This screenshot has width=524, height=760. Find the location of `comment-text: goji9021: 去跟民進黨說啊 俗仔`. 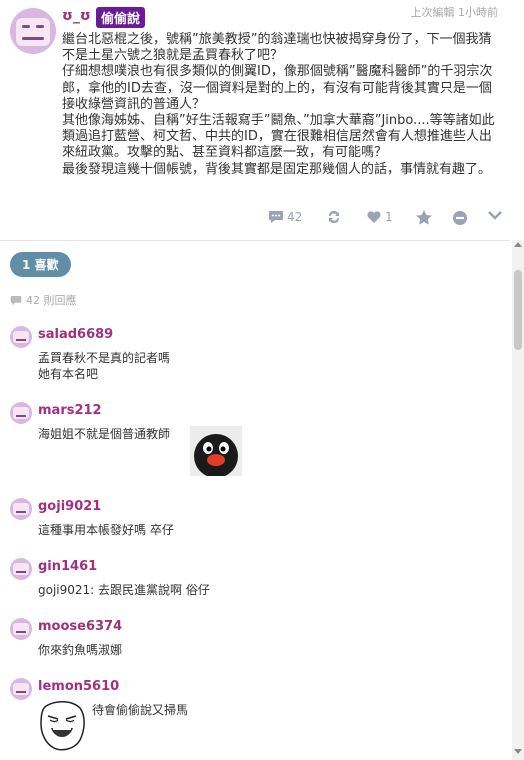

comment-text: goji9021: 去跟民進黨說啊 俗仔 is located at coordinates (124, 590).